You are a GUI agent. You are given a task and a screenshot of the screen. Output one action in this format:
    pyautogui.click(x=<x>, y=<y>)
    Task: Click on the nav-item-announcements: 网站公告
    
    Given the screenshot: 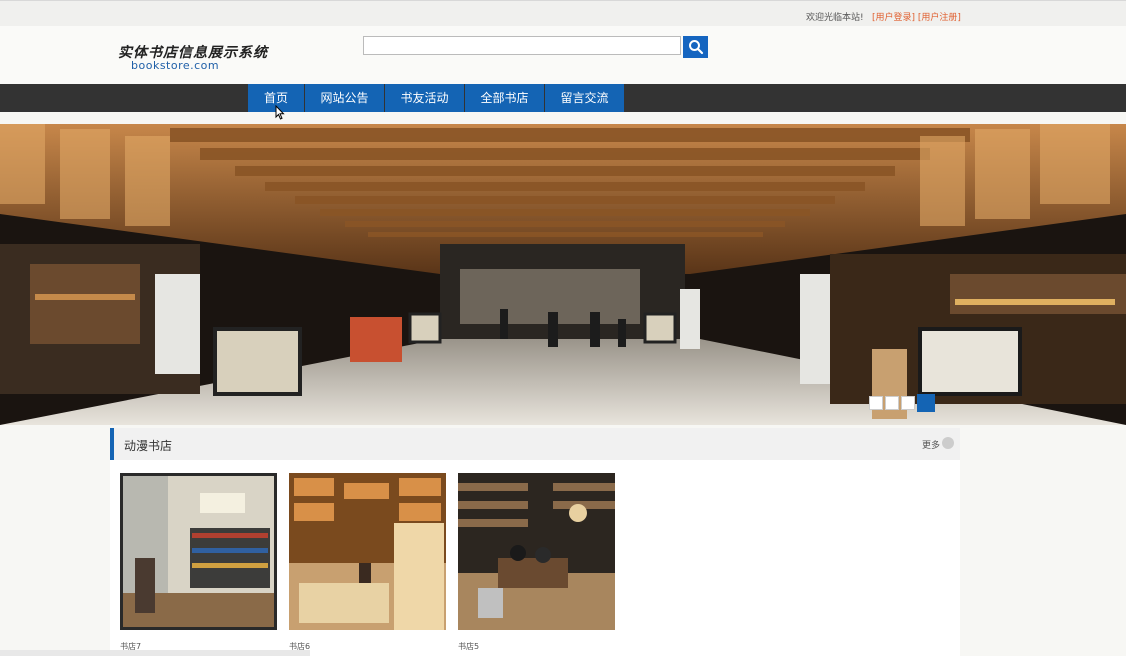 What is the action you would take?
    pyautogui.click(x=344, y=98)
    